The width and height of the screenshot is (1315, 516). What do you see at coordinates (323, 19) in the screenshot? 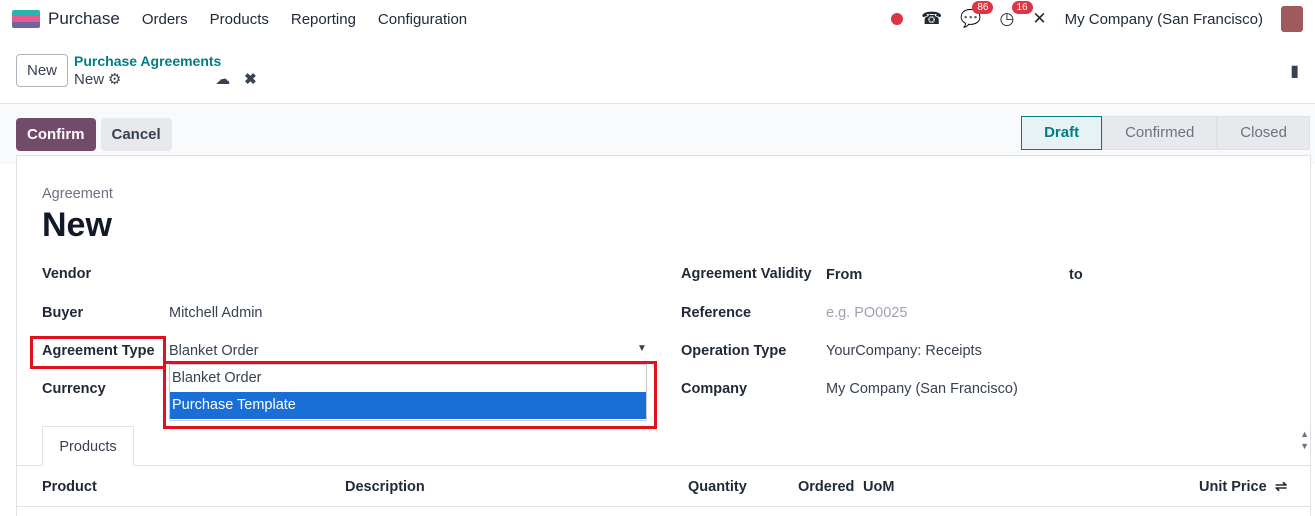
I see `menu-reporting: Reporting` at bounding box center [323, 19].